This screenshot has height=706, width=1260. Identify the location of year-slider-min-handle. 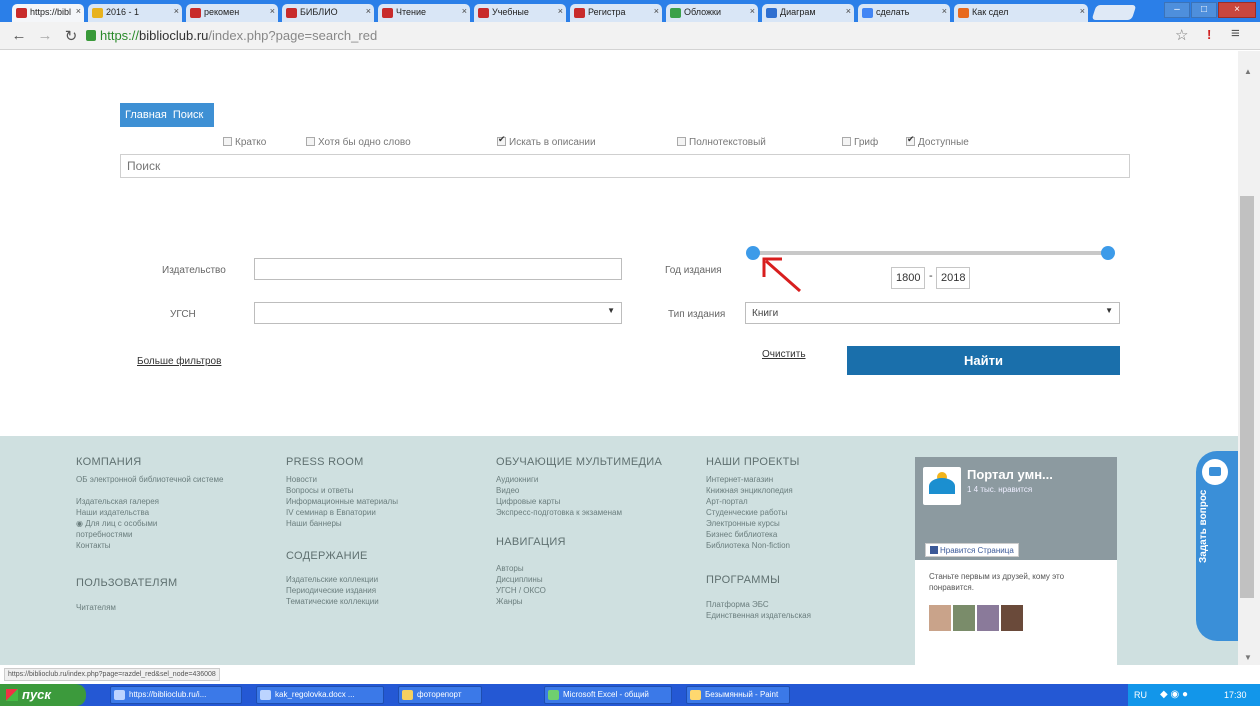
(753, 253).